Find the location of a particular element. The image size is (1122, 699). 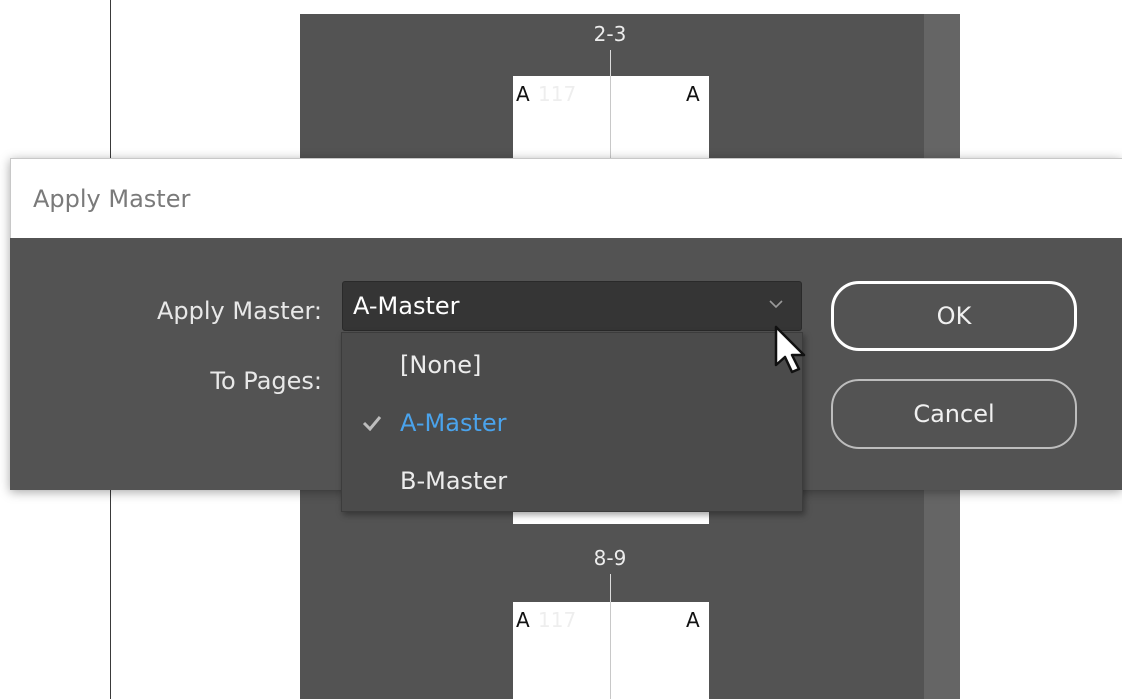

cancel-button: Cancel is located at coordinates (954, 414).